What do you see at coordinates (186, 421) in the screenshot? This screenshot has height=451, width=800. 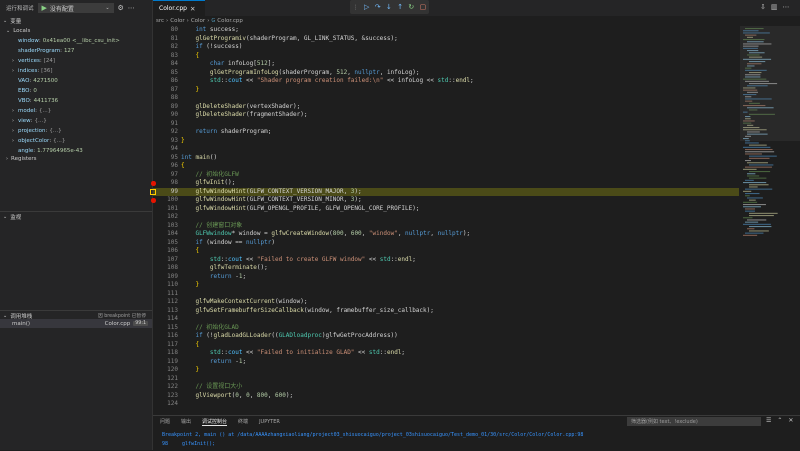 I see `panel-tab-output: 输出` at bounding box center [186, 421].